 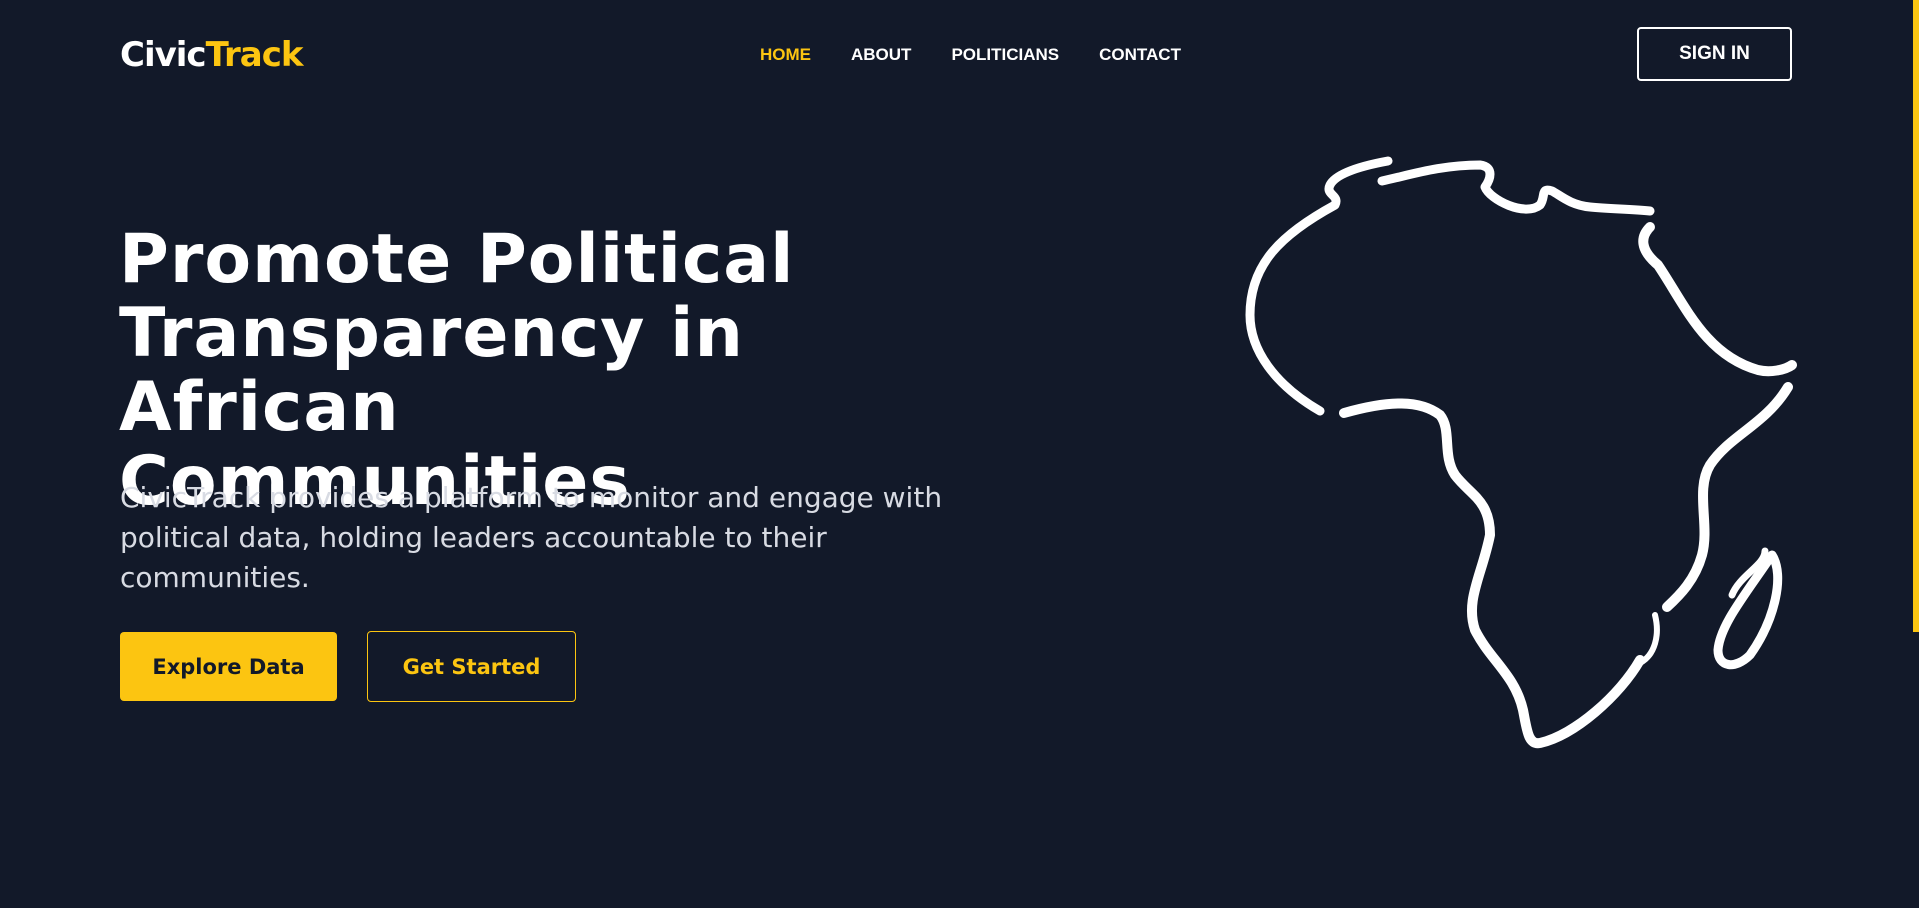 What do you see at coordinates (1319, 286) in the screenshot?
I see `map-stroke-northwest` at bounding box center [1319, 286].